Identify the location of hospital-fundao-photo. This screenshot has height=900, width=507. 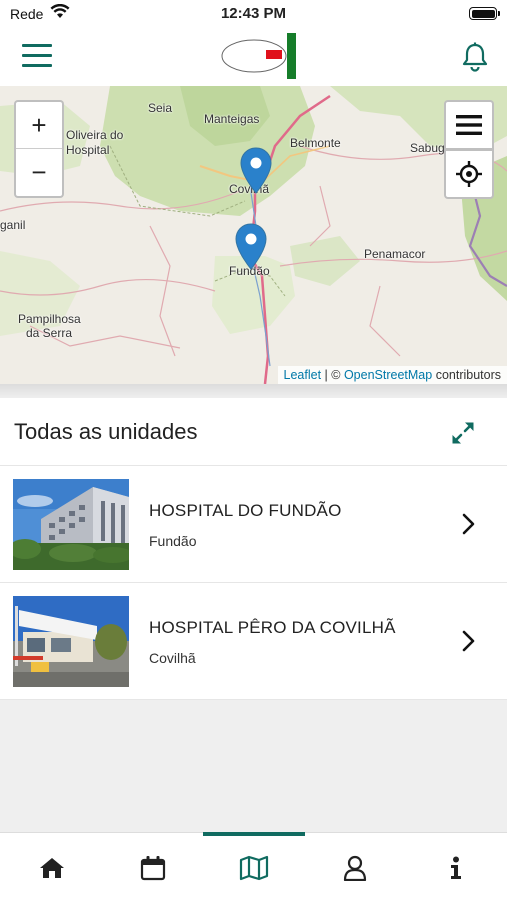
(71, 524).